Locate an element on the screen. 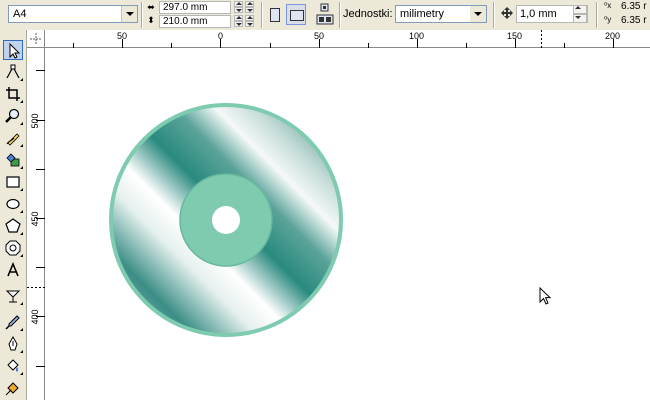 This screenshot has height=400, width=650. ruler-label: 100 is located at coordinates (417, 36).